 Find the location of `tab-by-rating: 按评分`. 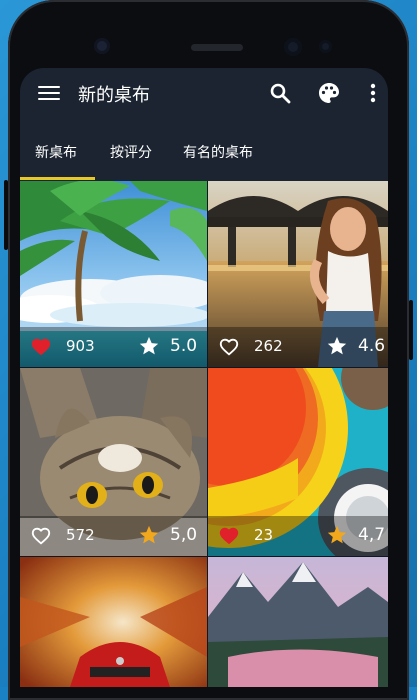

tab-by-rating: 按评分 is located at coordinates (131, 152).